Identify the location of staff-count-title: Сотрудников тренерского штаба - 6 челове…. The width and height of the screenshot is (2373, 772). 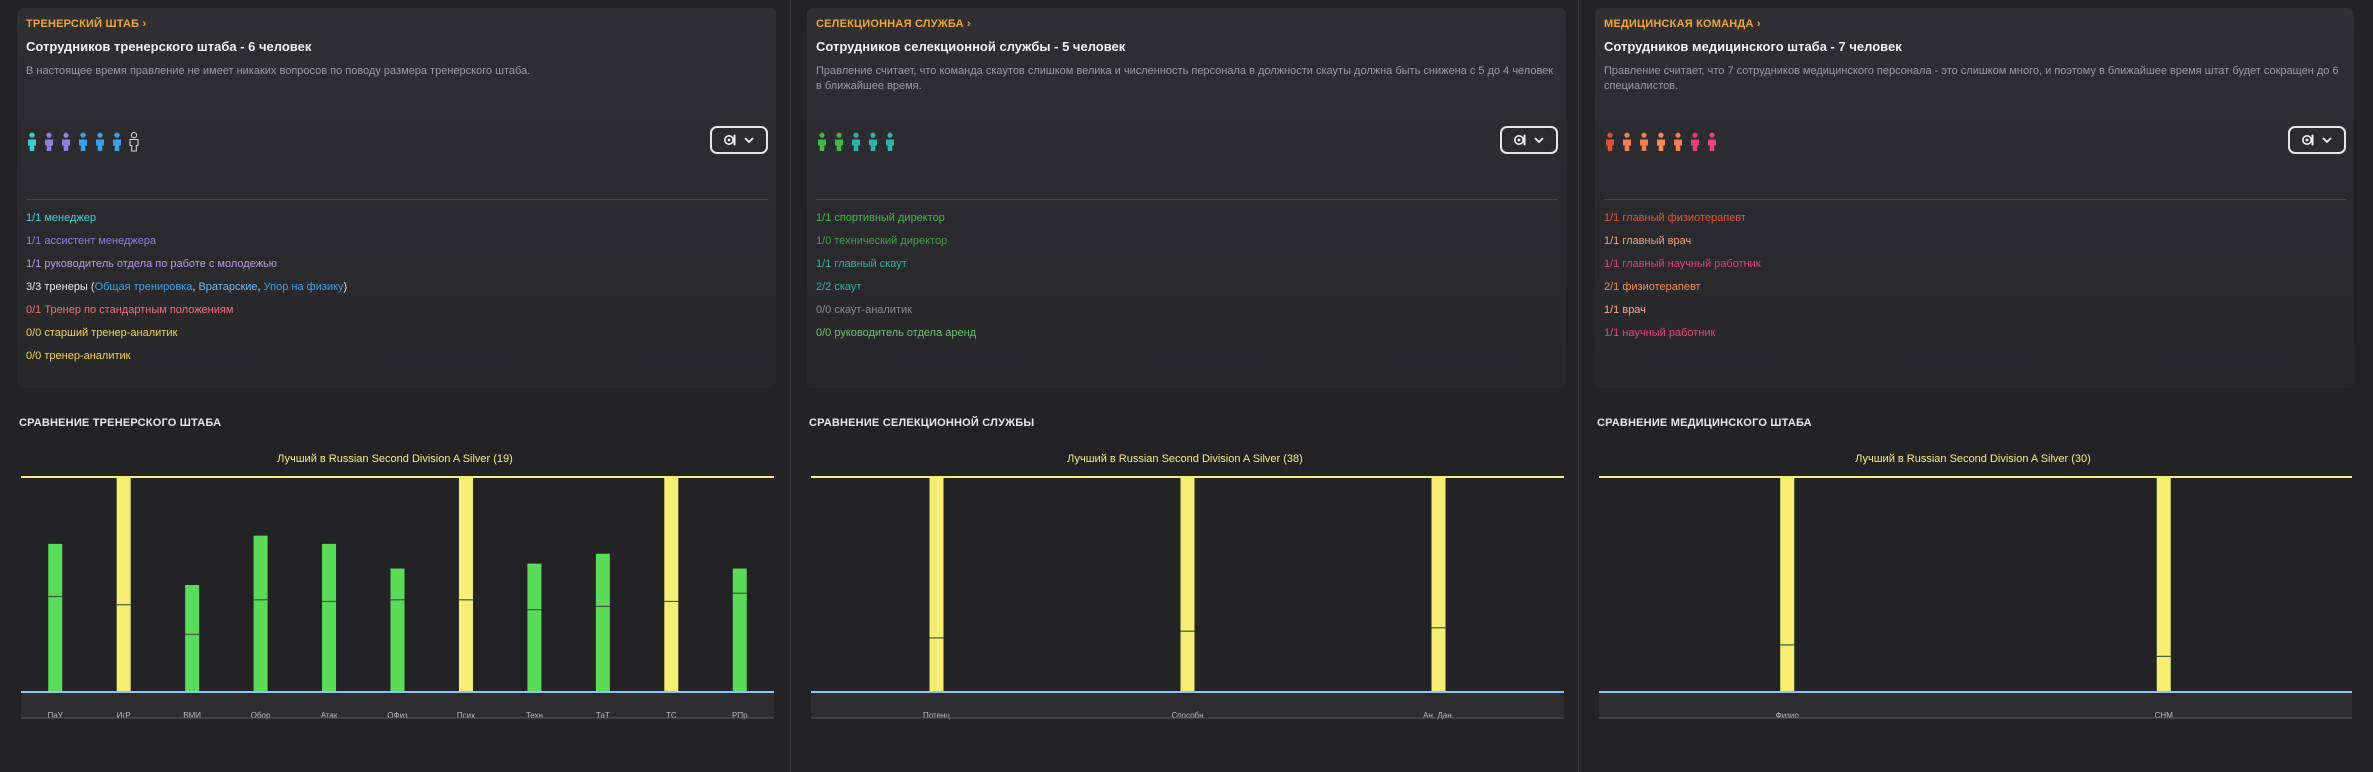
(169, 46).